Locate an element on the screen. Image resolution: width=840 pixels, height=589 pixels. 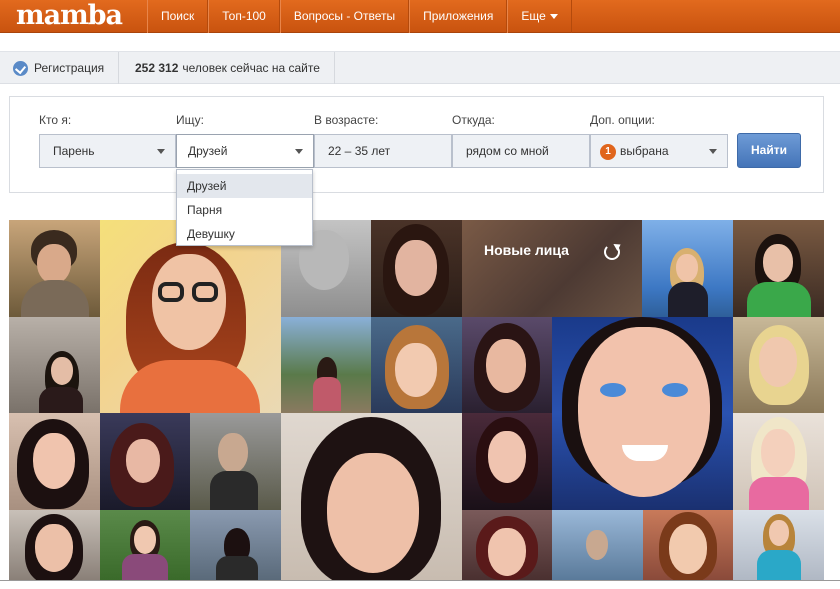
options-label: Доп. опции: is located at coordinates (622, 120).